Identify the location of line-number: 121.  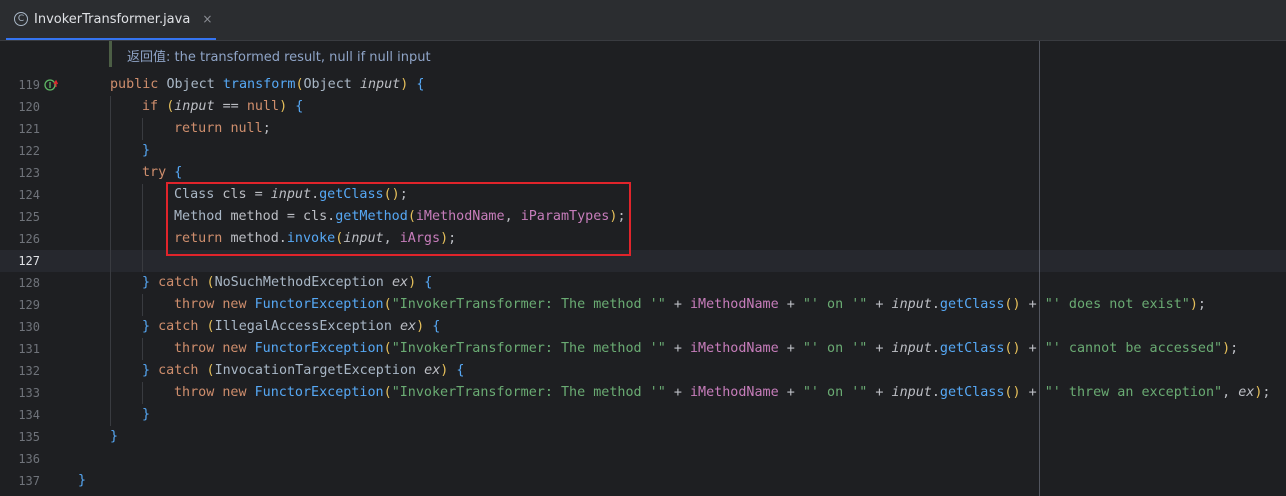
(20, 129).